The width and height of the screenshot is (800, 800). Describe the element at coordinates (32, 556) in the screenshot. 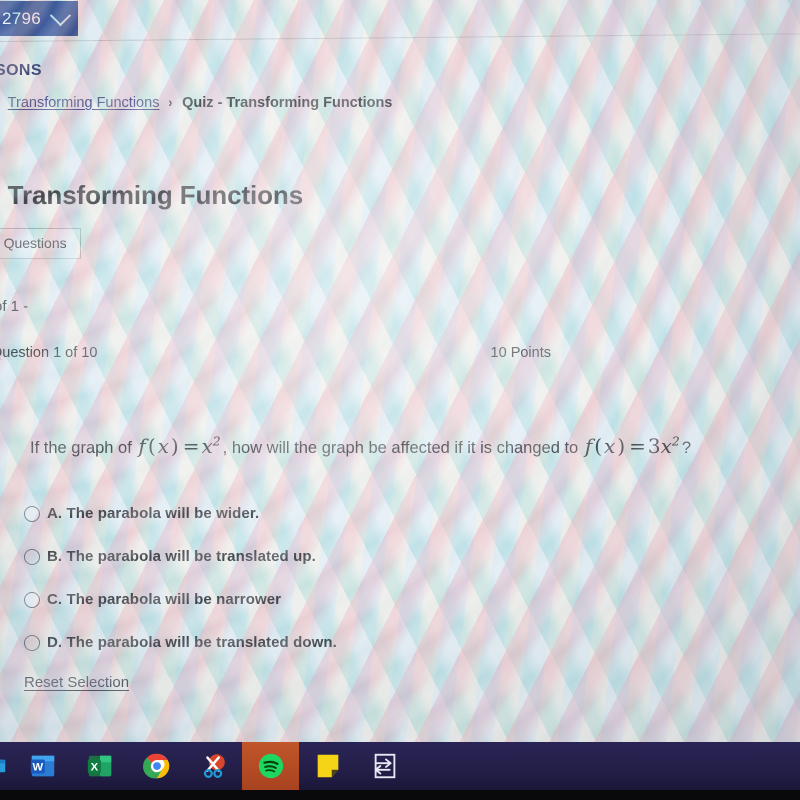

I see `radio-button-b` at that location.